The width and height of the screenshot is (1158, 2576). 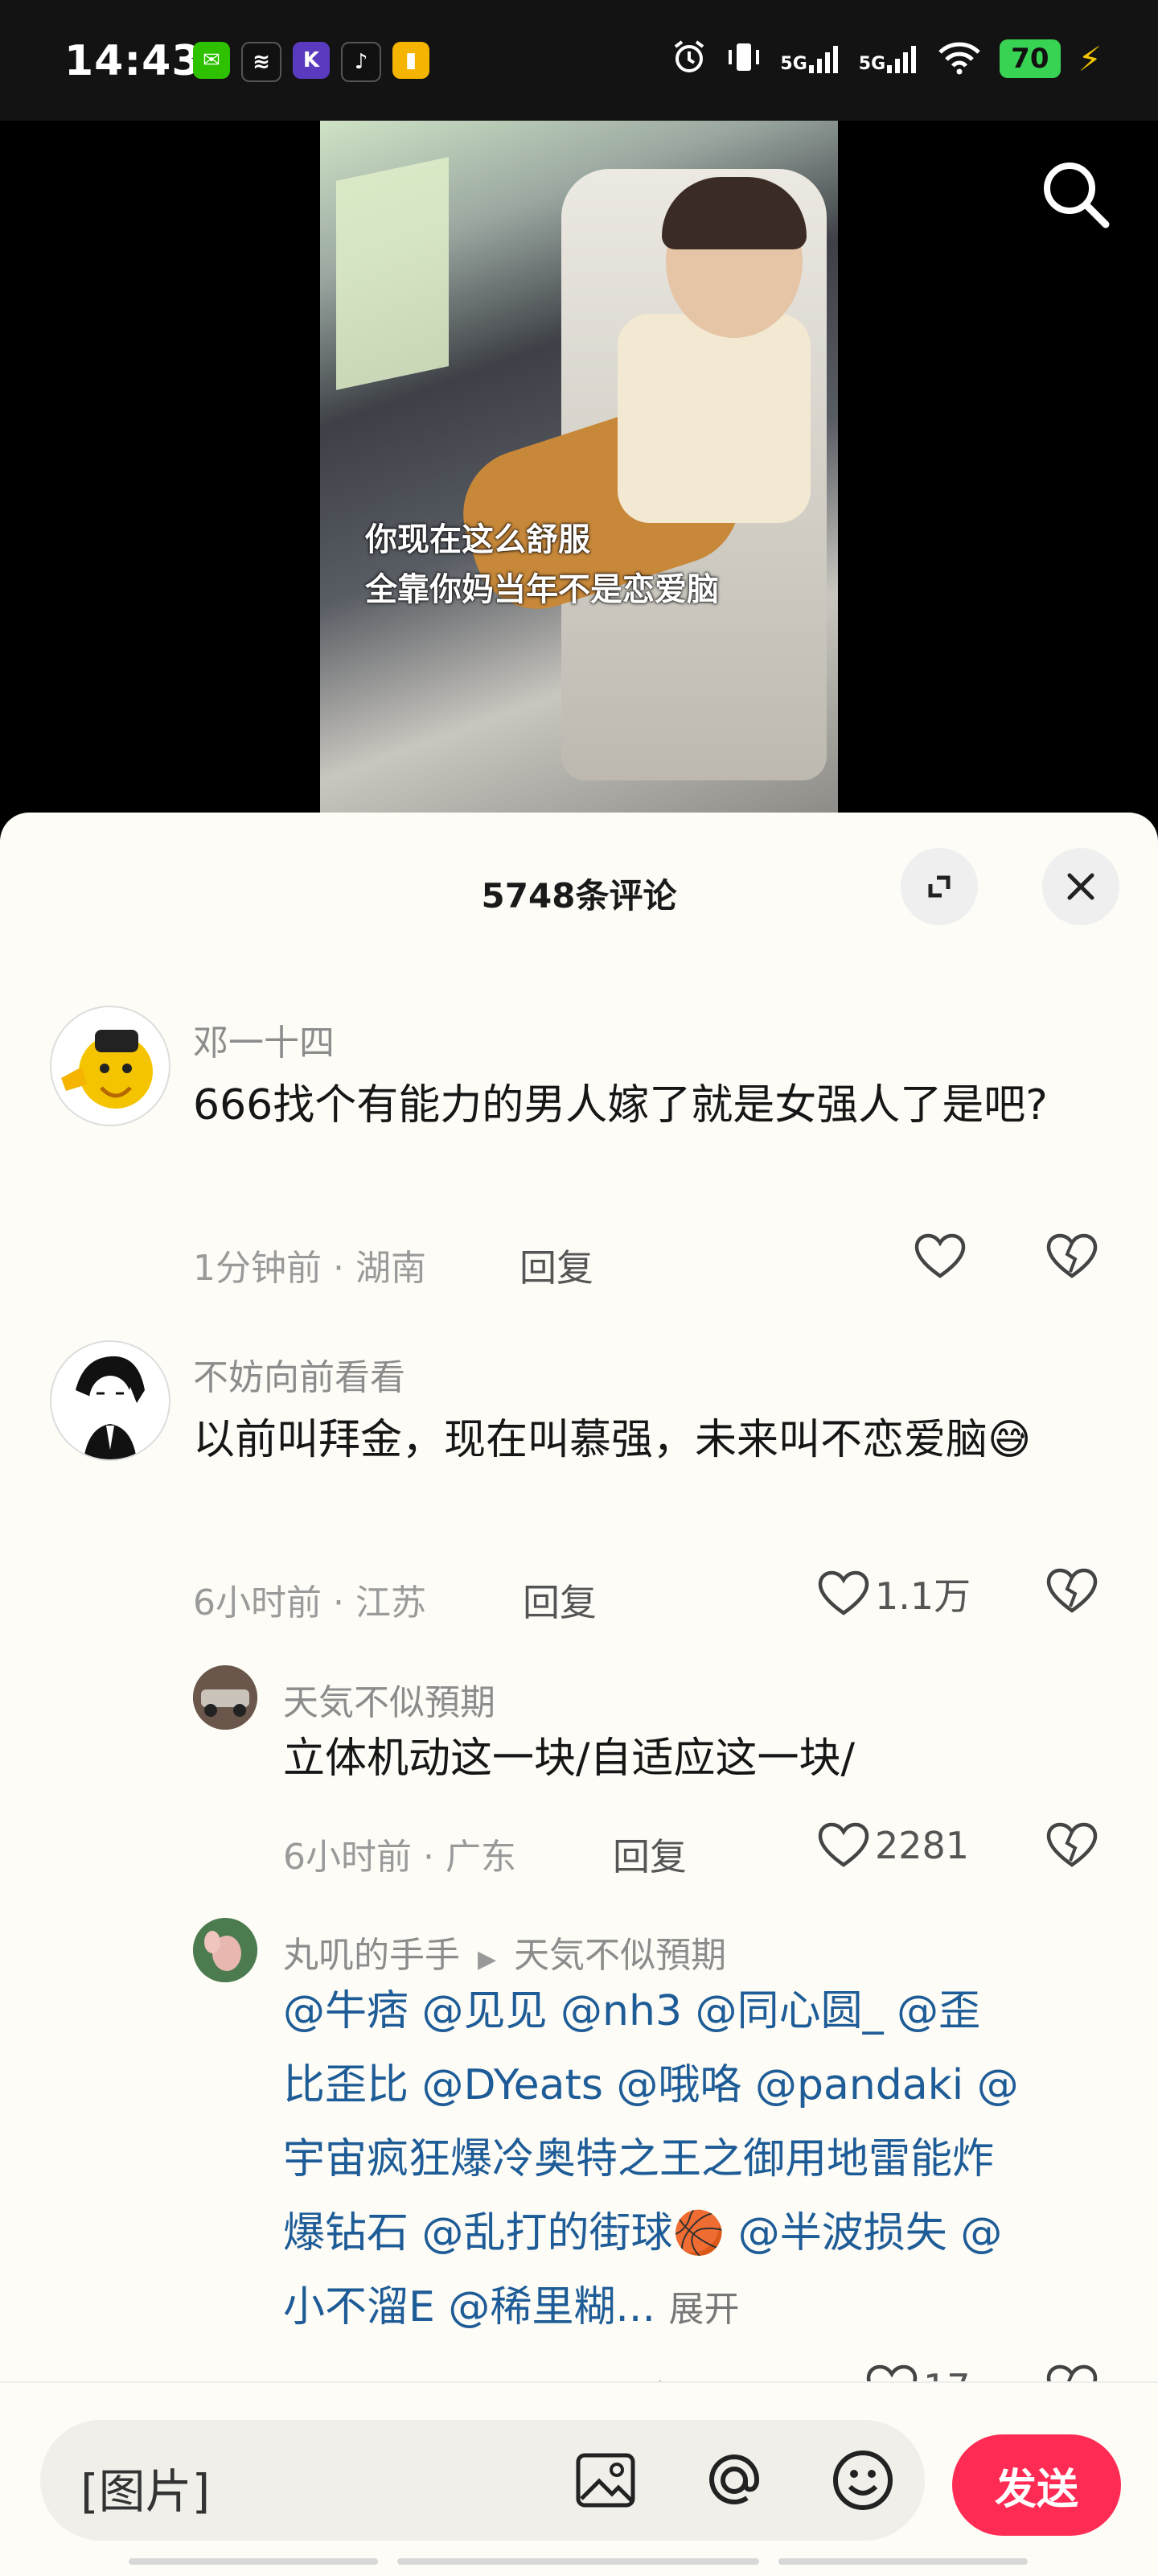 What do you see at coordinates (542, 565) in the screenshot?
I see `video-caption: 你现在这么舒服 全靠你妈当年不是恋爱脑` at bounding box center [542, 565].